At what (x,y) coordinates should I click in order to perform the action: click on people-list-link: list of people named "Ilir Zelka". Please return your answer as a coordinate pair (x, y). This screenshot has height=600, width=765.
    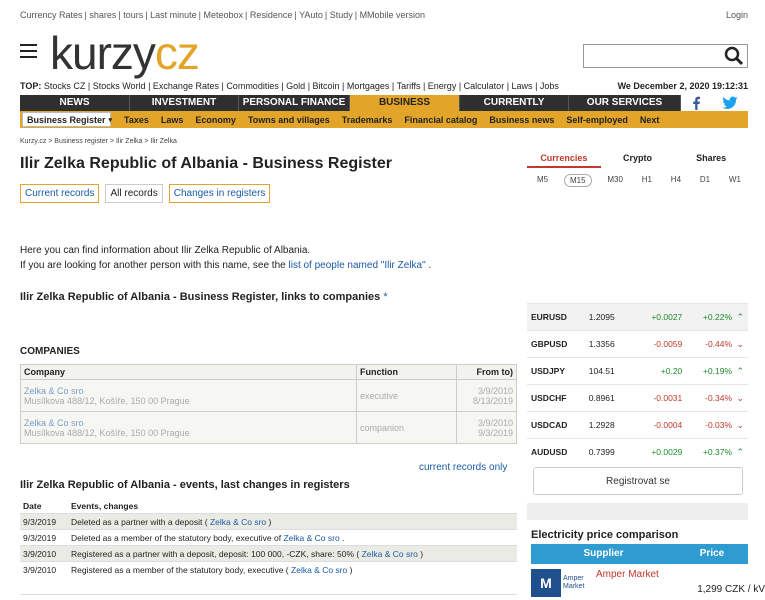
    Looking at the image, I should click on (357, 265).